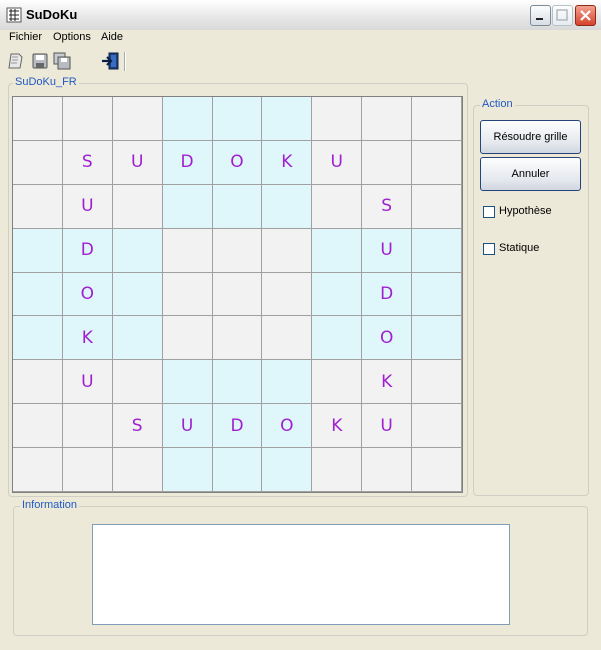  Describe the element at coordinates (585, 15) in the screenshot. I see `close-button` at that location.